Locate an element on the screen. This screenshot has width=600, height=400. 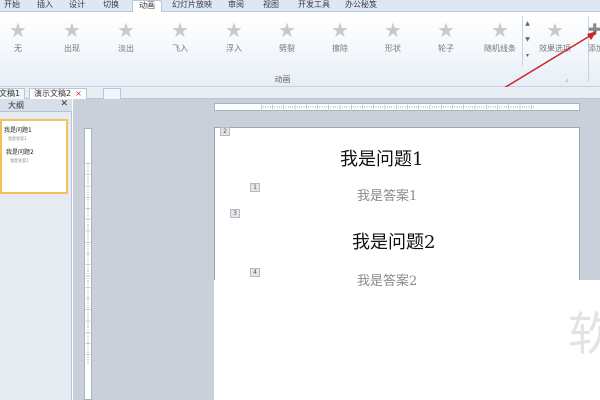
watermark: 软 is located at coordinates (584, 334).